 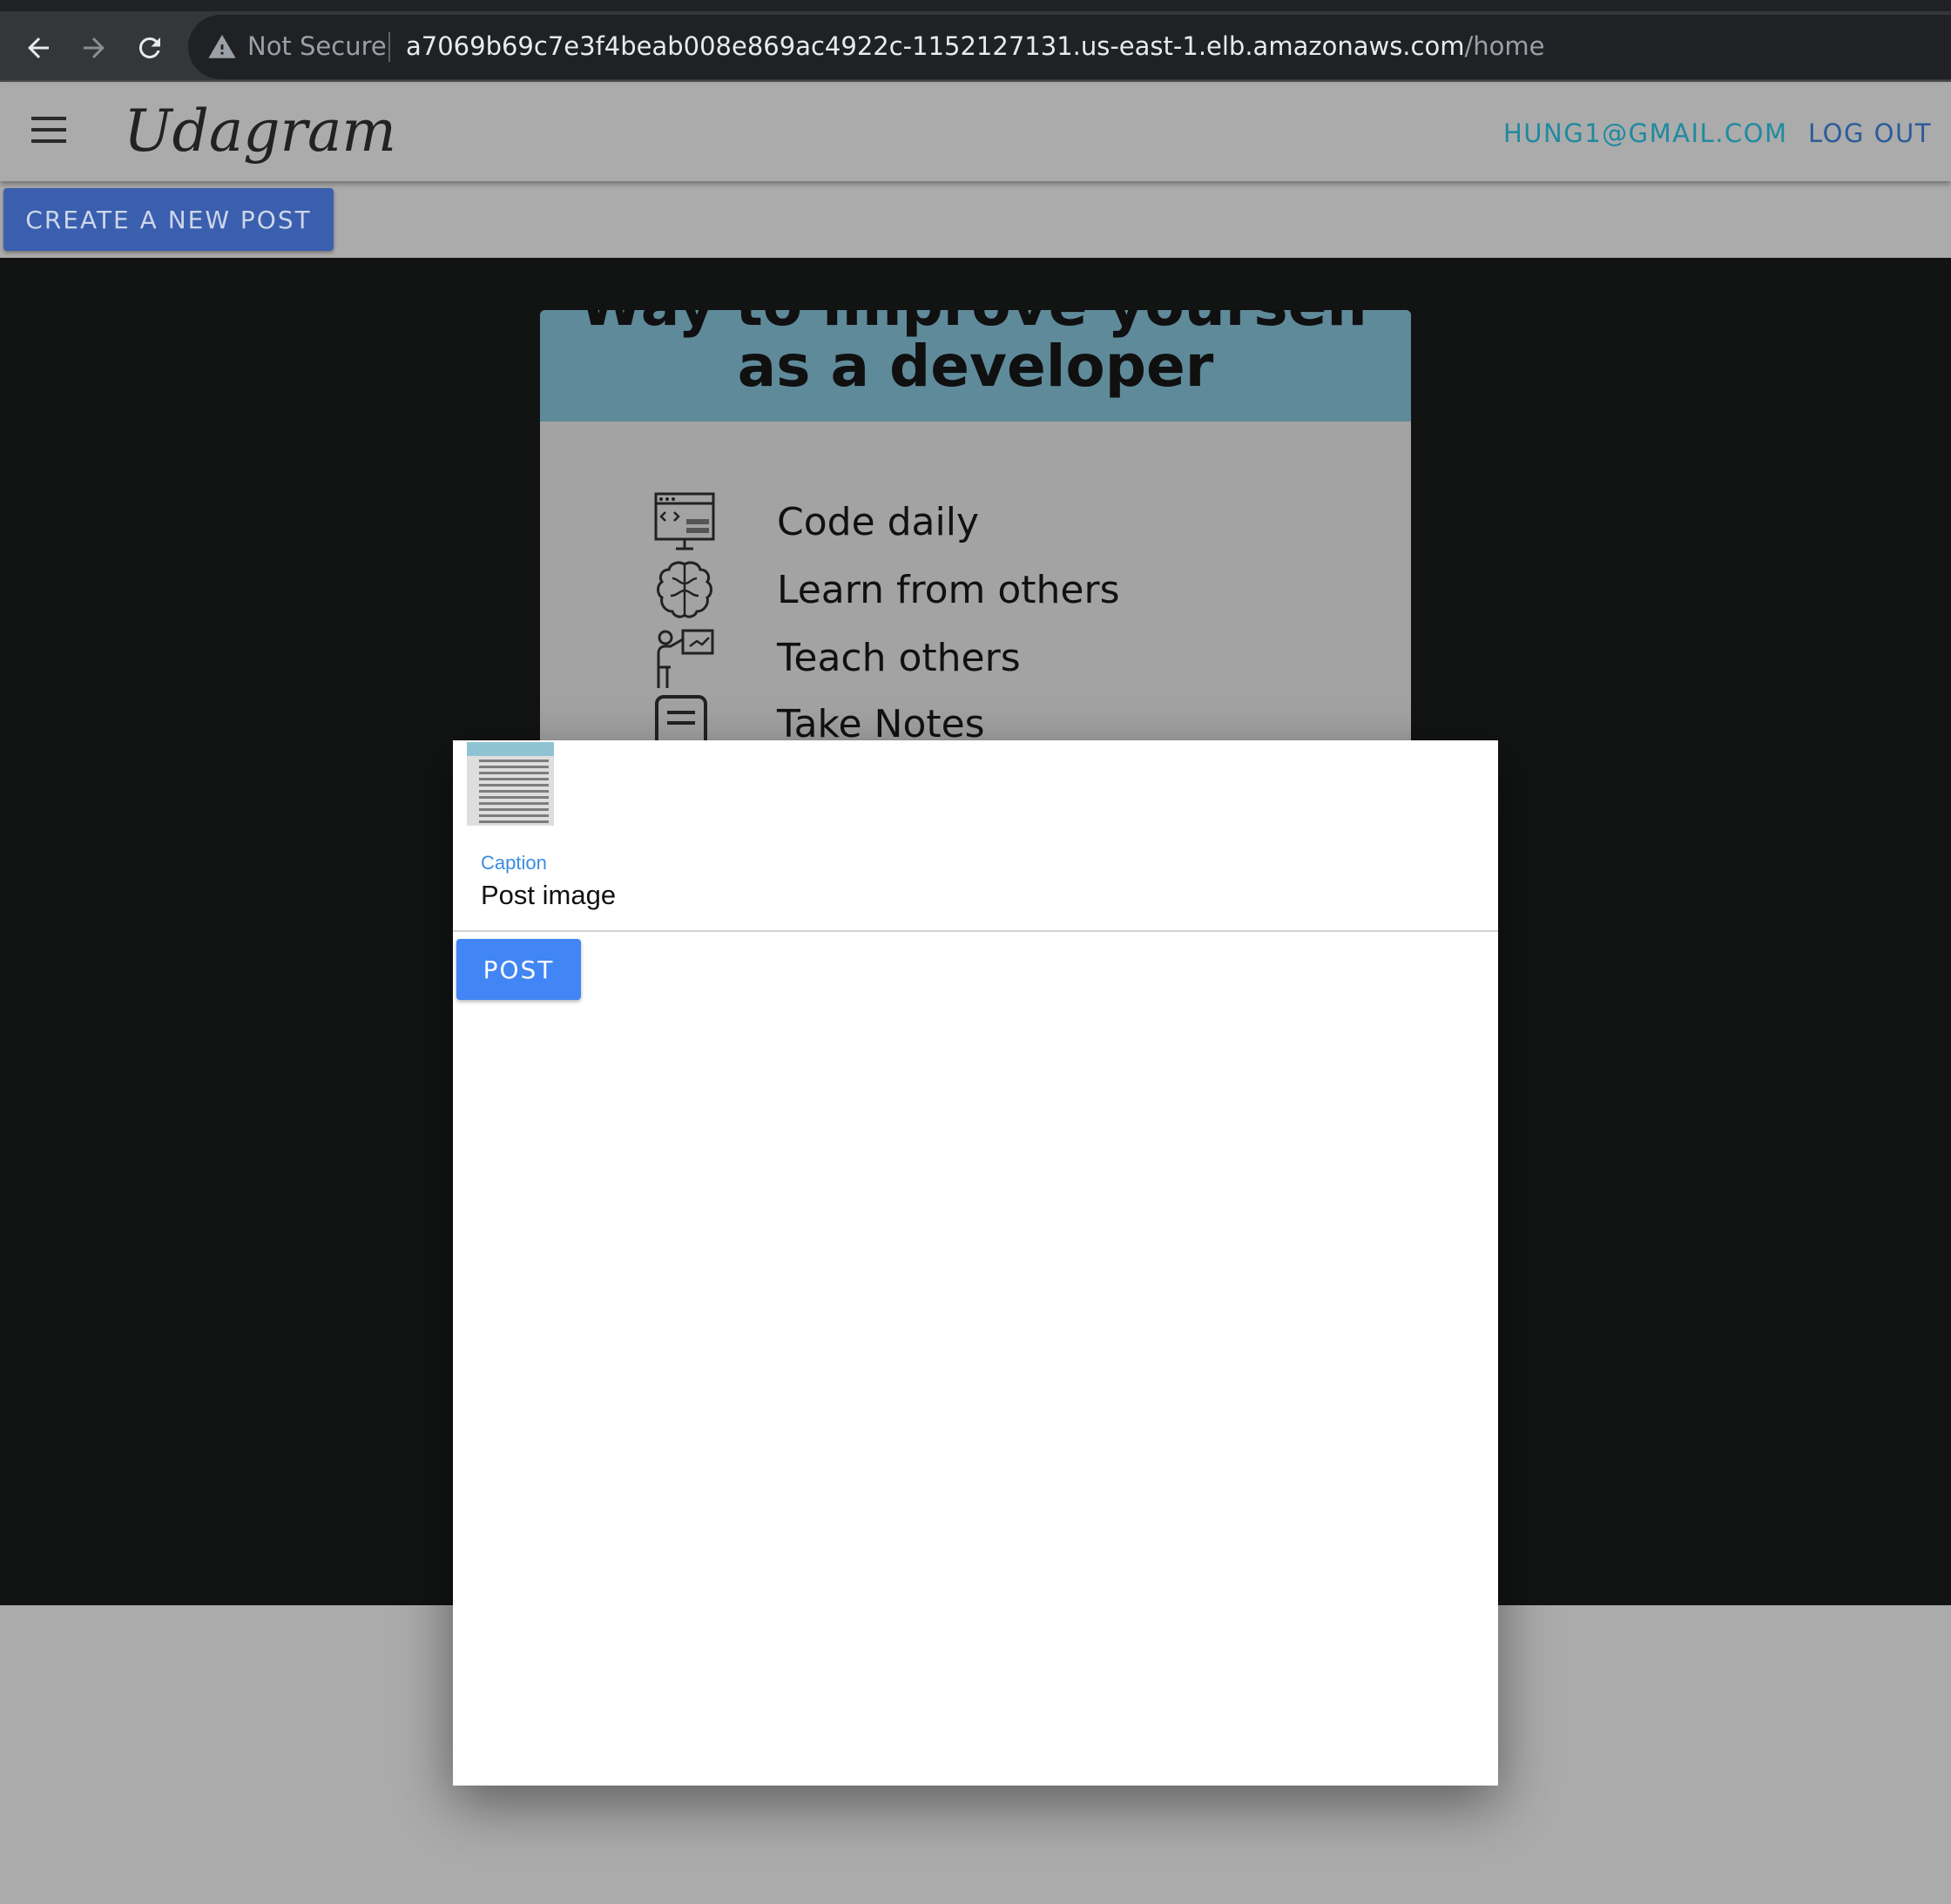 I want to click on tip-text: Code daily, so click(x=878, y=522).